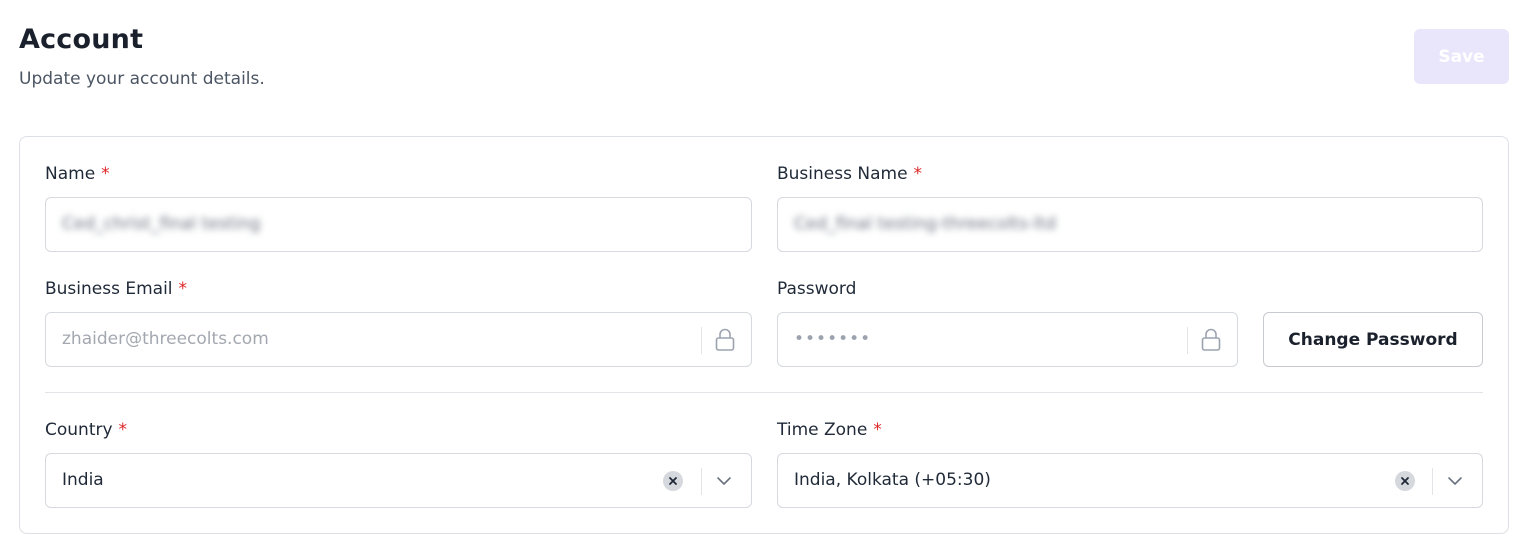 This screenshot has width=1519, height=557. I want to click on time-zone-label: Time Zone *, so click(829, 430).